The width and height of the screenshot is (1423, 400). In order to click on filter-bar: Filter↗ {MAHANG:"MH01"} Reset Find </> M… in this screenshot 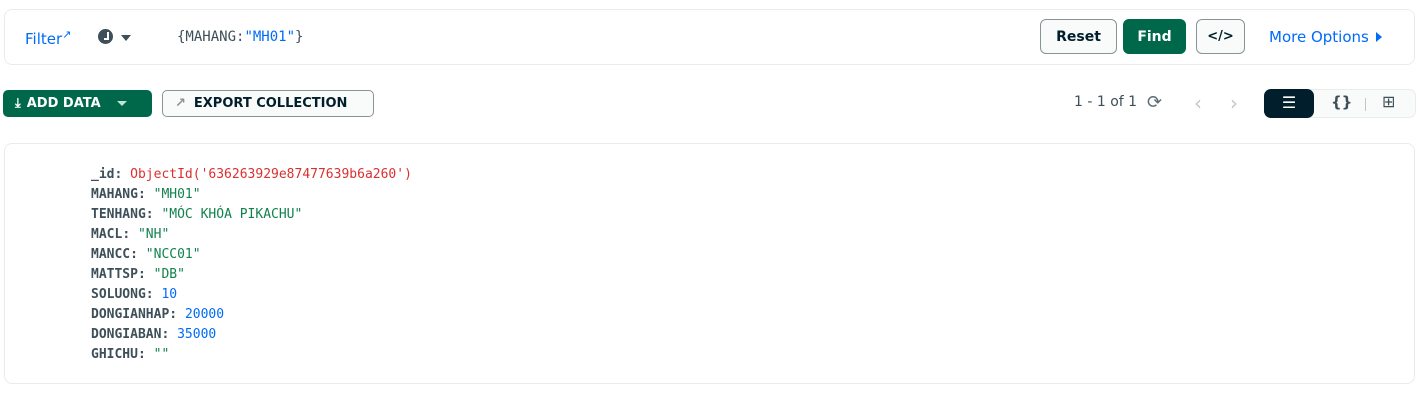, I will do `click(709, 37)`.